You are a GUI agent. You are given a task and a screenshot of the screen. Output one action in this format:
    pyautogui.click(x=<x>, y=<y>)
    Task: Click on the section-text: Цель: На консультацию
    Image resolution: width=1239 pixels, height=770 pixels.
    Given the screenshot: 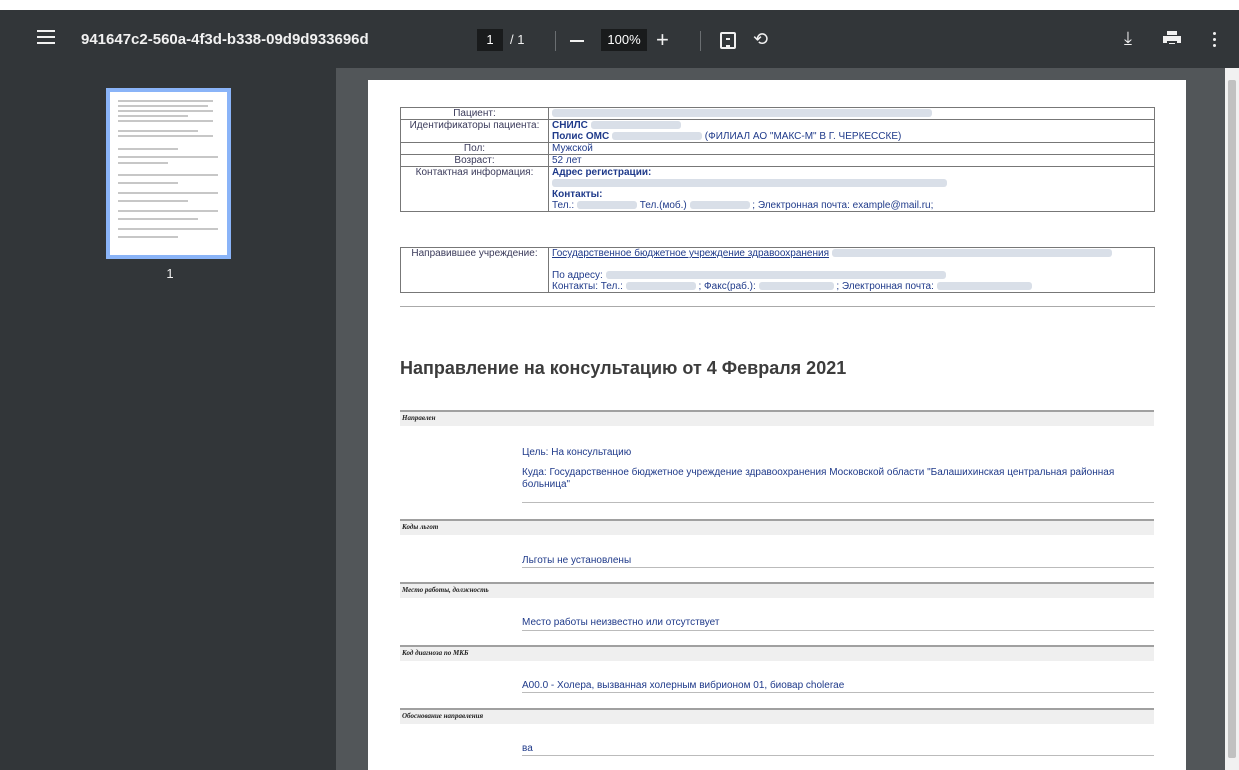 What is the action you would take?
    pyautogui.click(x=577, y=452)
    